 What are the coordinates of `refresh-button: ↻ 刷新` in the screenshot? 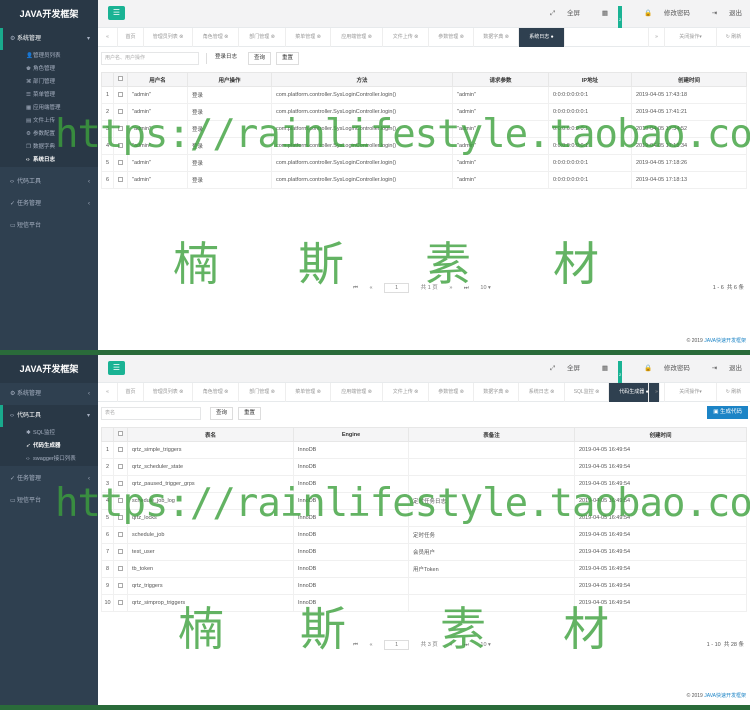 It's located at (733, 392).